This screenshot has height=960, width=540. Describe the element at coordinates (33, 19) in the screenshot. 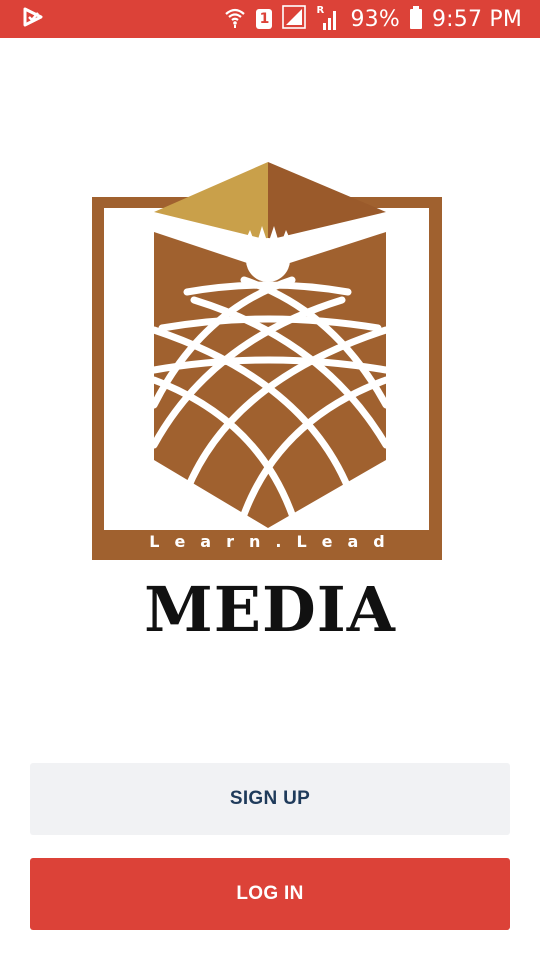

I see `app-notification-icon` at that location.